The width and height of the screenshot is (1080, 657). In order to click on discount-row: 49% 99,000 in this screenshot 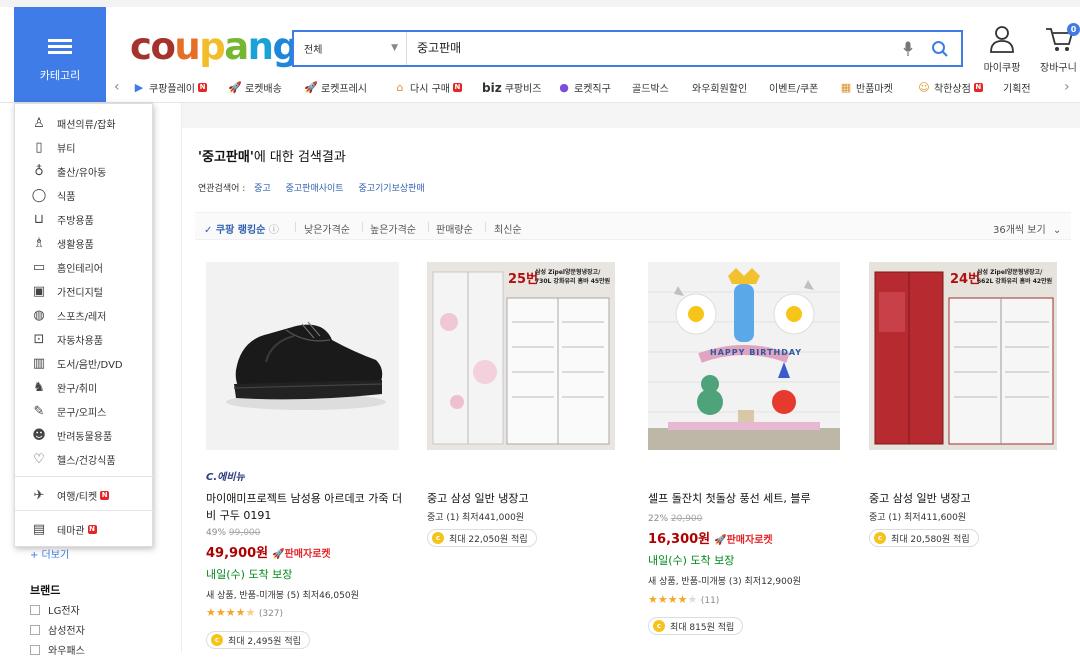, I will do `click(233, 533)`.